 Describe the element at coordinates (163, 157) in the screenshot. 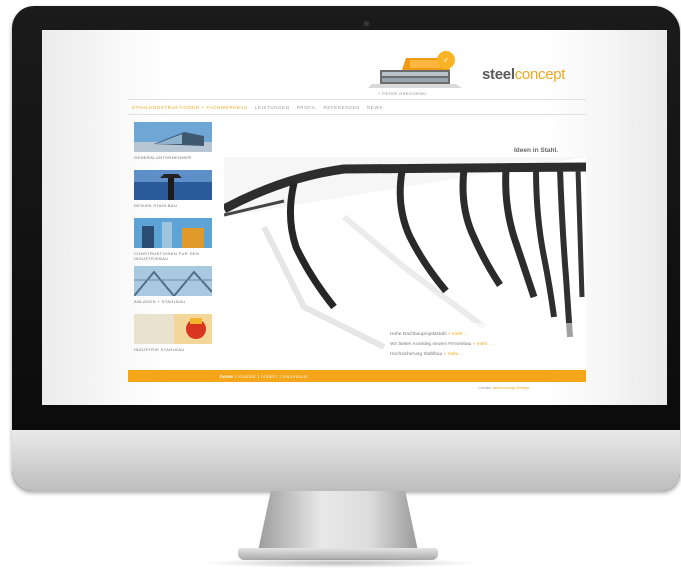

I see `sidebar-item-label: Generalunternehmer` at that location.